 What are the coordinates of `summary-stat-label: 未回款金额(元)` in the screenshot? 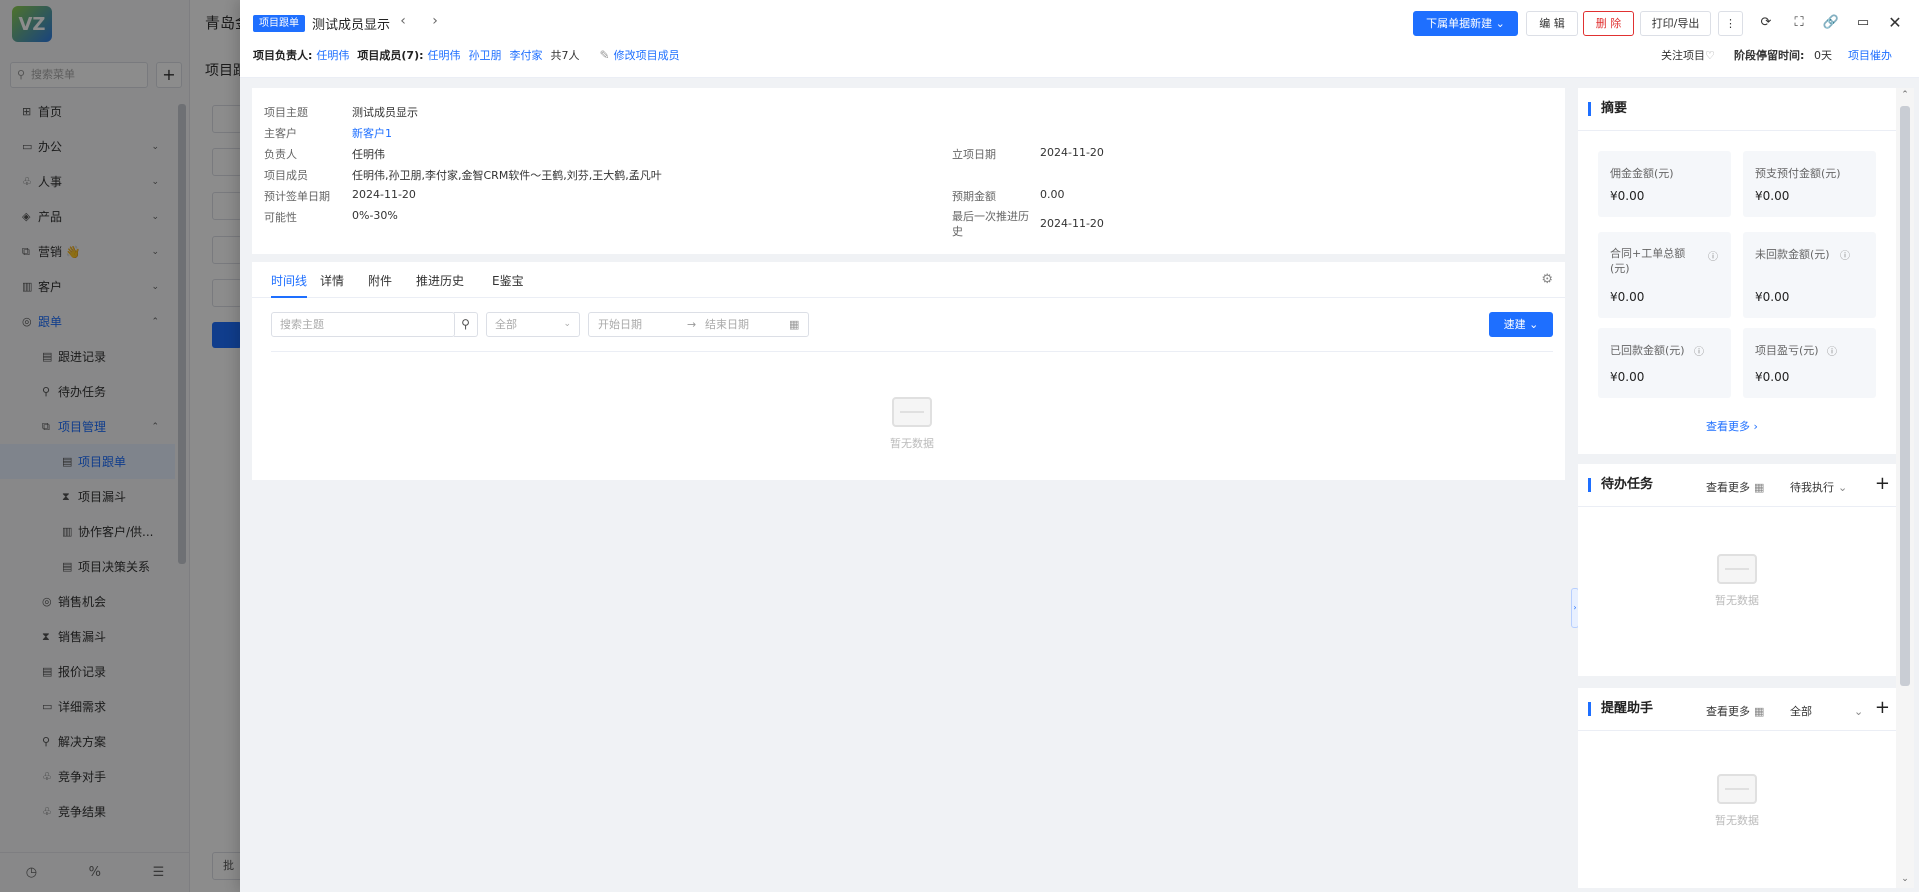 It's located at (1792, 254).